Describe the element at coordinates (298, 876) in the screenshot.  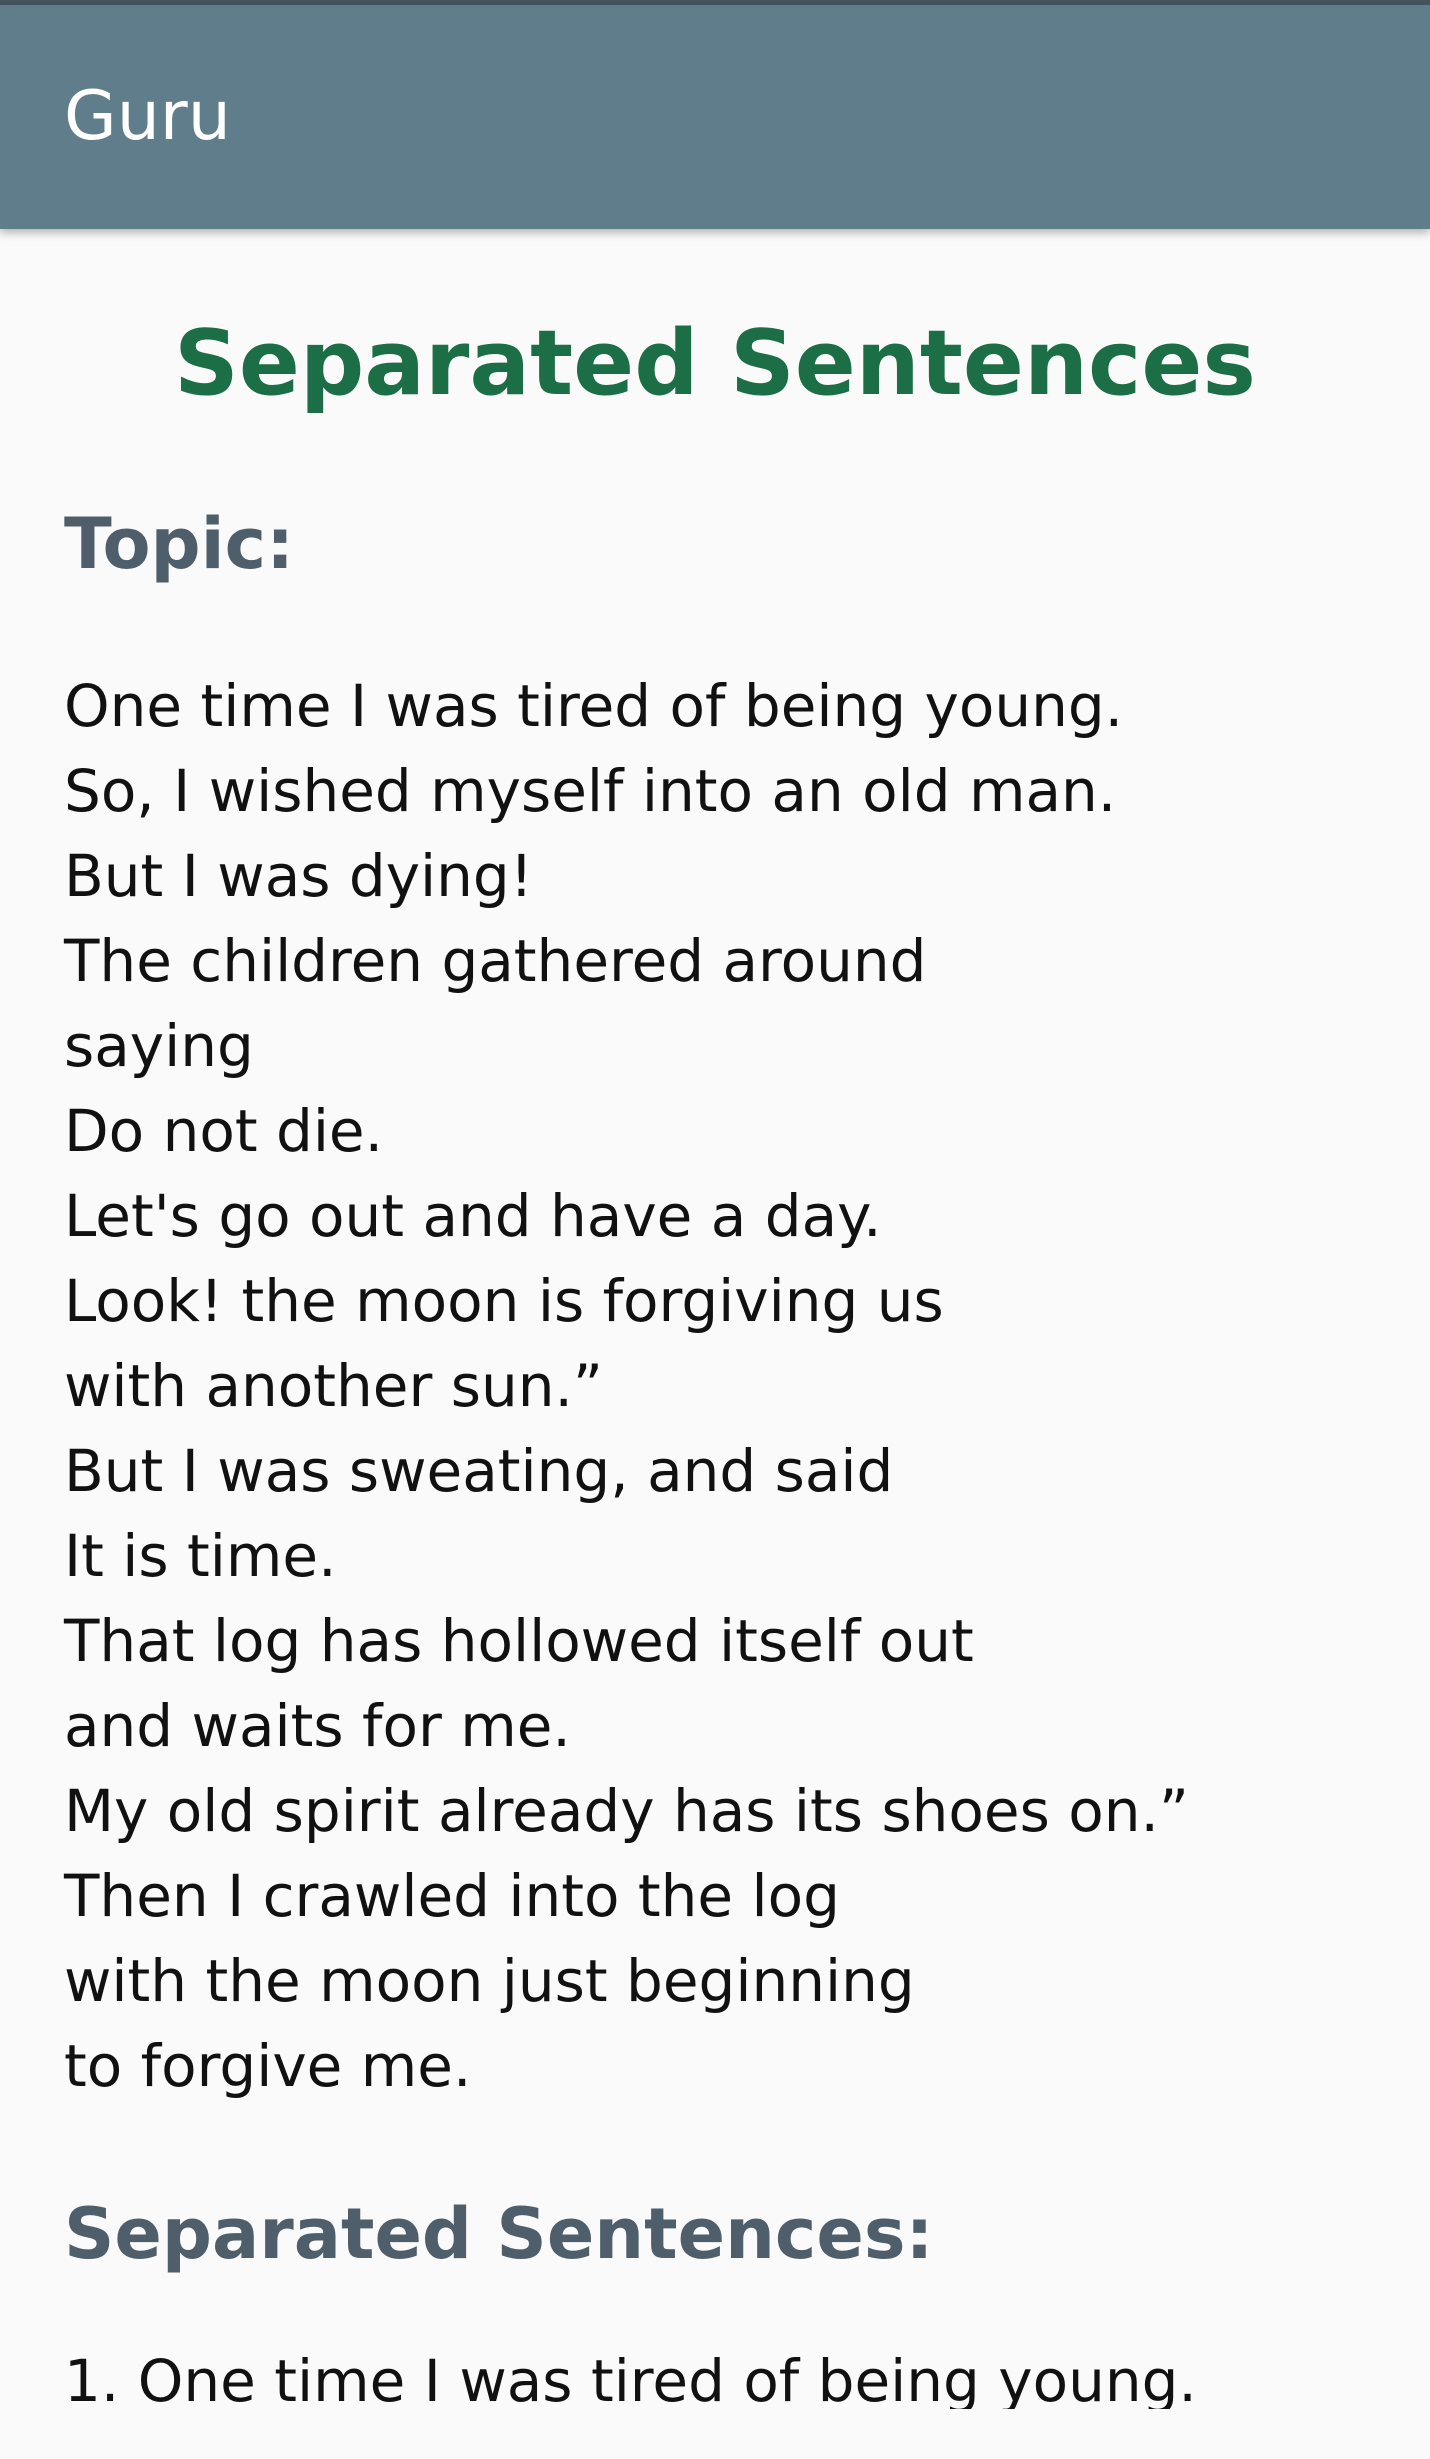
I see `topic-line: But I was dying!` at that location.